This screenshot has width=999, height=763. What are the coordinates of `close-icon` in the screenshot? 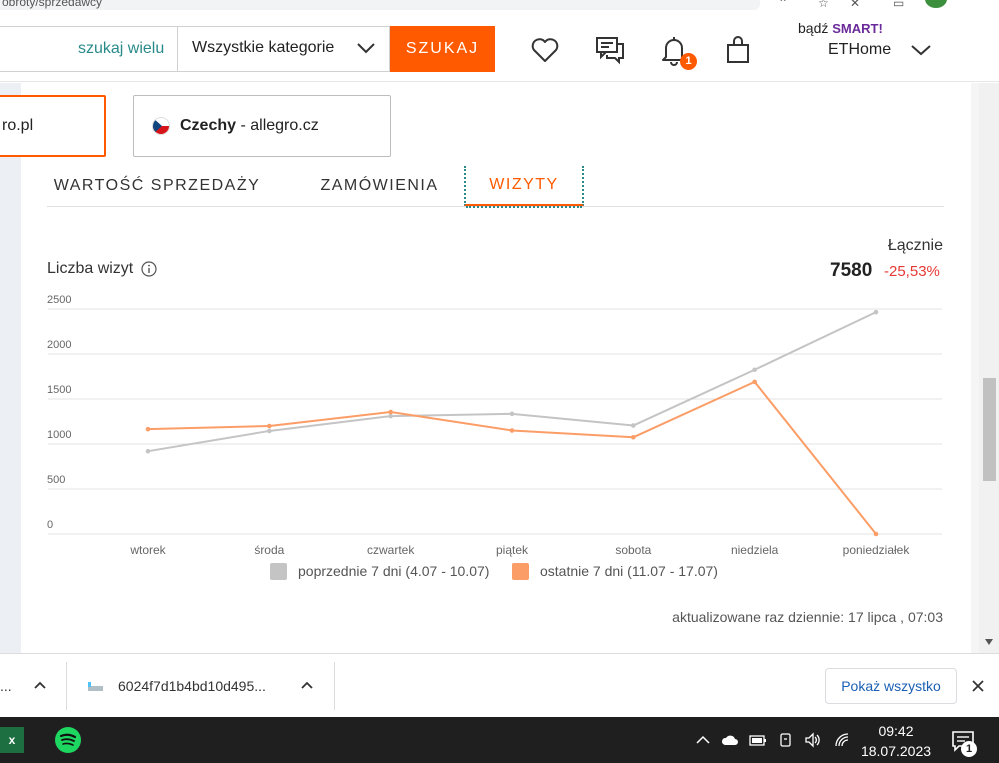 It's located at (978, 686).